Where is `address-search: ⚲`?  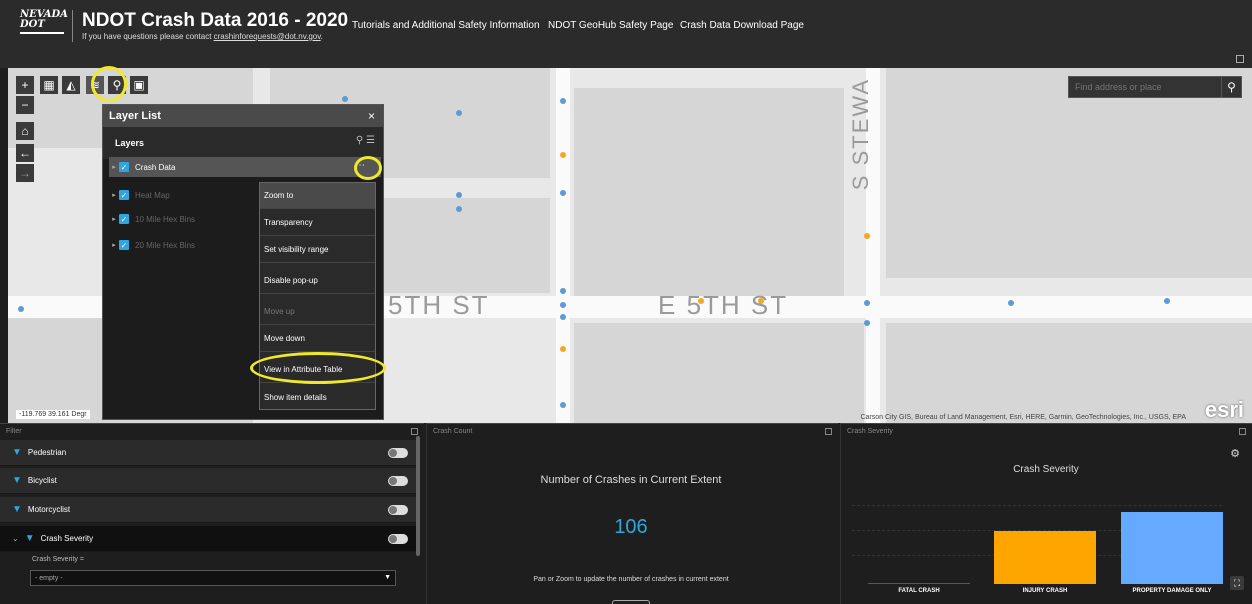 address-search: ⚲ is located at coordinates (1155, 87).